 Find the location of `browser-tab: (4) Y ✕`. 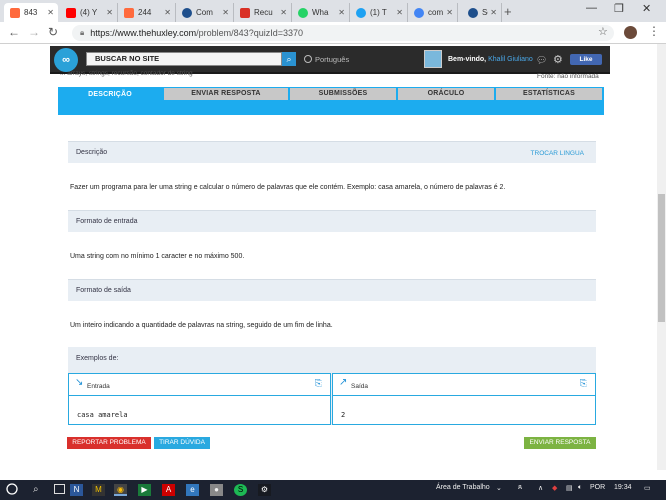

browser-tab: (4) Y ✕ is located at coordinates (89, 12).